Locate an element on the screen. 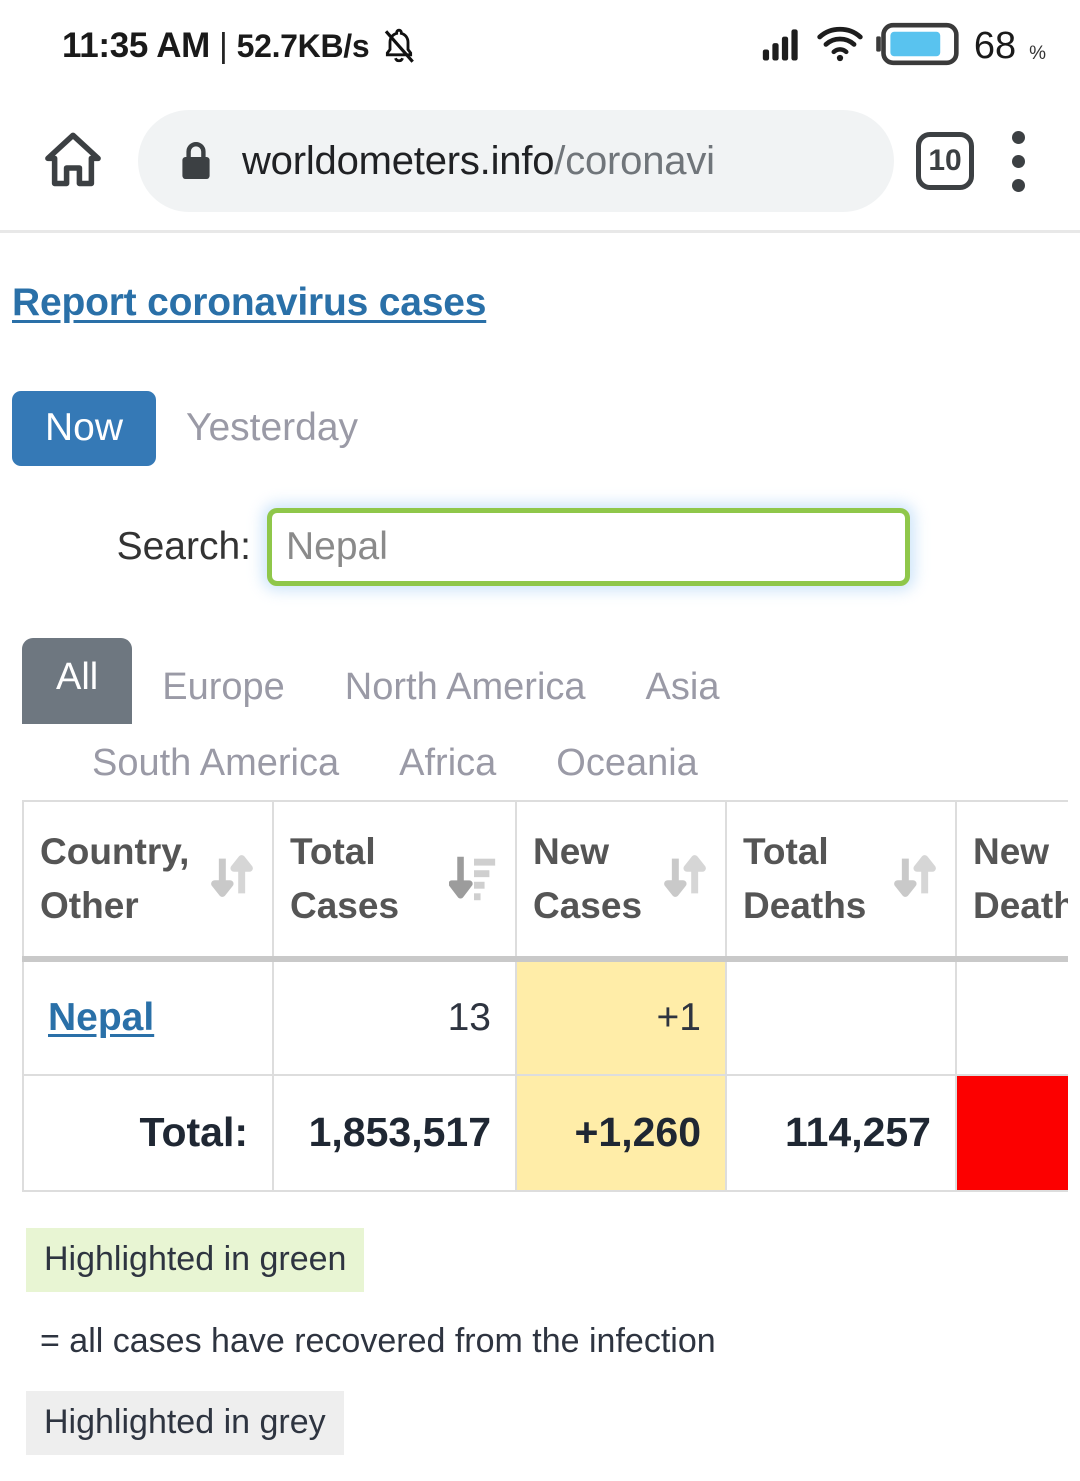 The height and width of the screenshot is (1481, 1080). legend-green-chip: Highlighted in green is located at coordinates (195, 1259).